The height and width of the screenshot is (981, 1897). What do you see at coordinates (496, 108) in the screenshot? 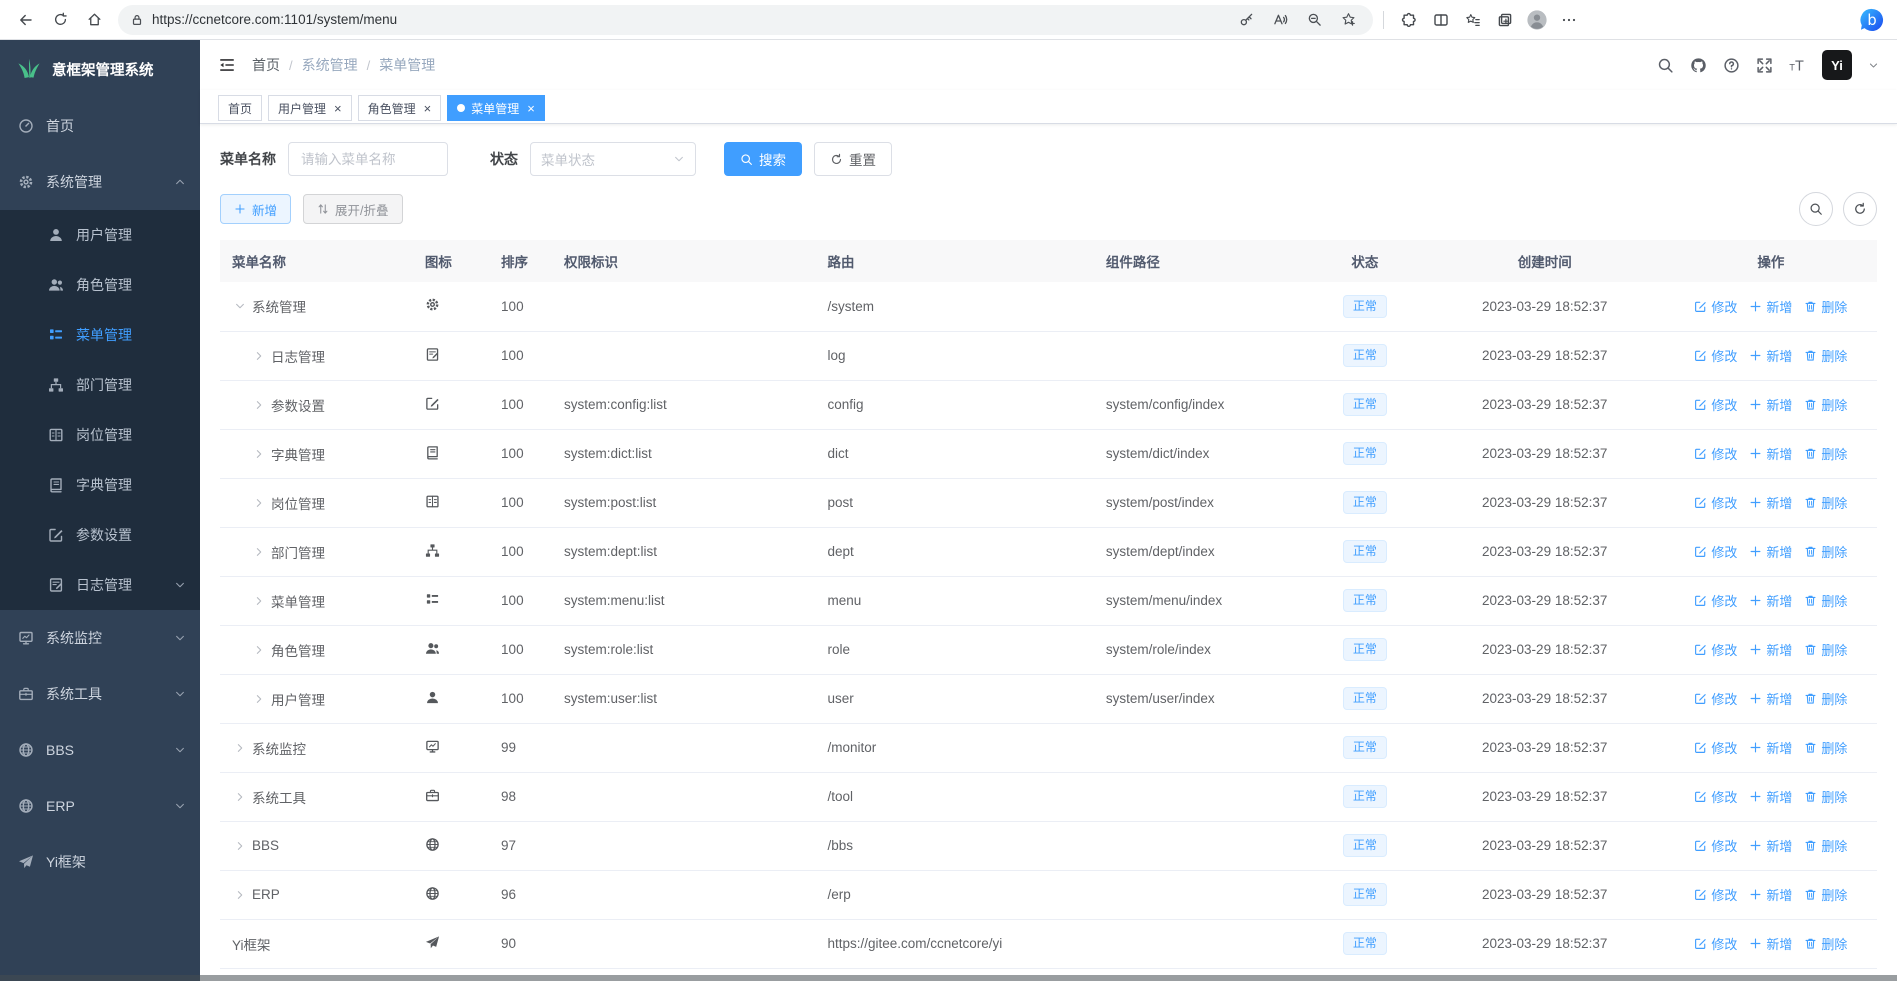
I see `tag-view-tab: 菜单管理 ×` at bounding box center [496, 108].